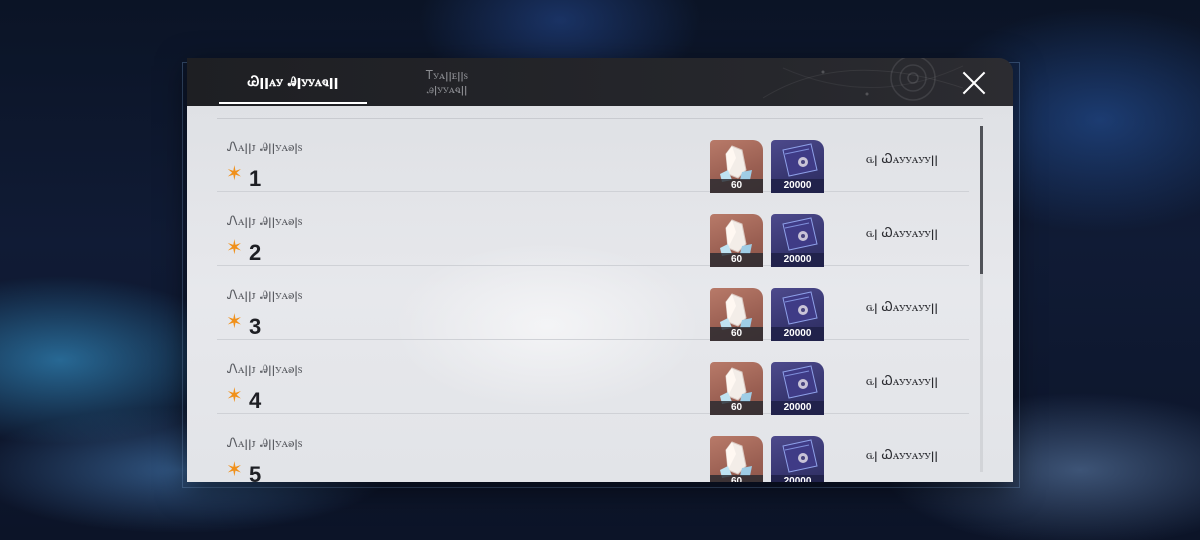  Describe the element at coordinates (593, 303) in the screenshot. I see `list-item: Ꮑꭺꞁꞁꭻ Ꭿꞁꞁꭹꭺꭷꞁꮪ ✶ 3 60 20000 ꮹꞁ Ꮗꭺꭹꭹꭺꭹꭹꞁꞁ` at that location.